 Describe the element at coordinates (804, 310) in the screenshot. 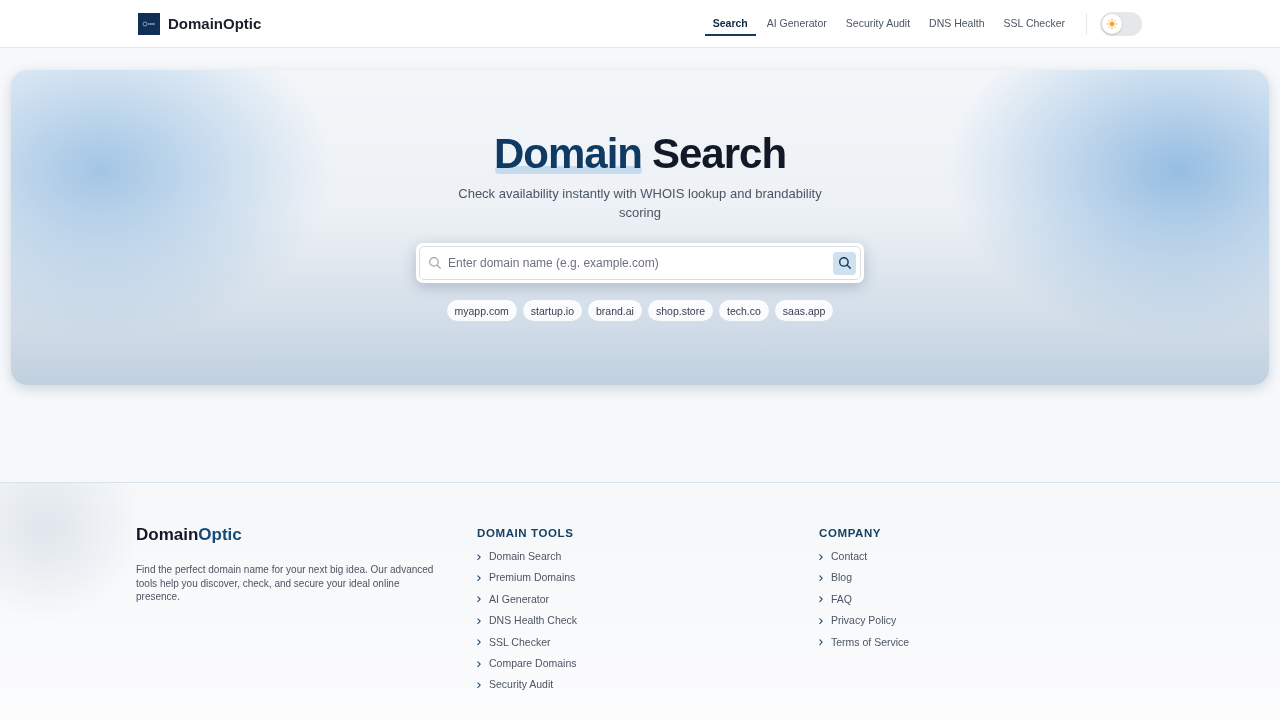

I see `suggestion-chip: saas.app` at that location.